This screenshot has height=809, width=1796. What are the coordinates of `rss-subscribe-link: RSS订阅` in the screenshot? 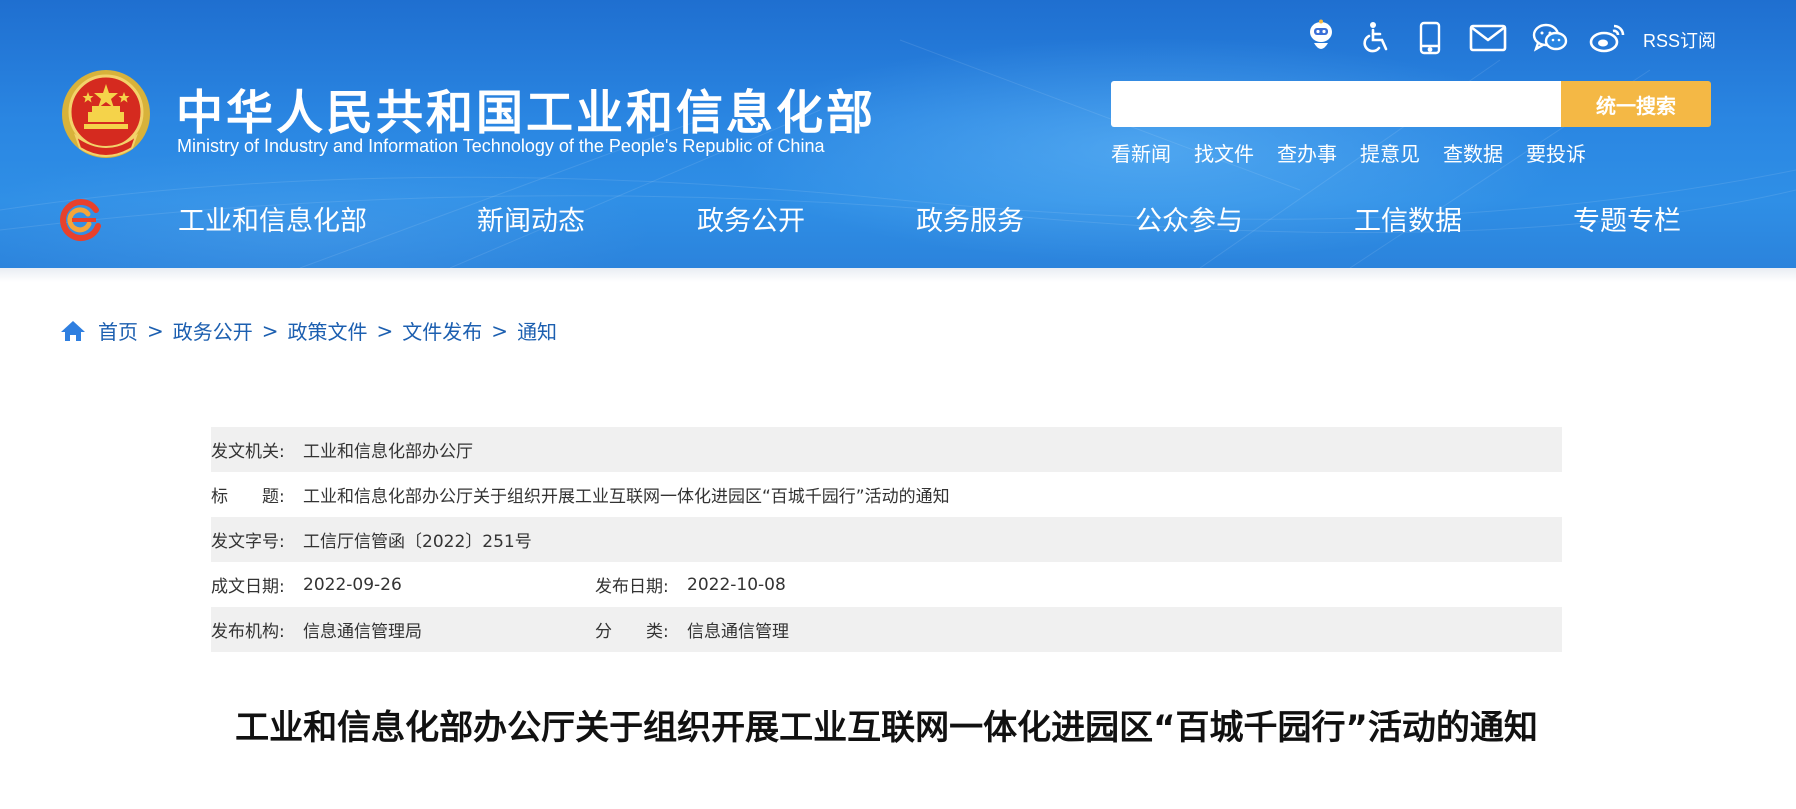 It's located at (1679, 40).